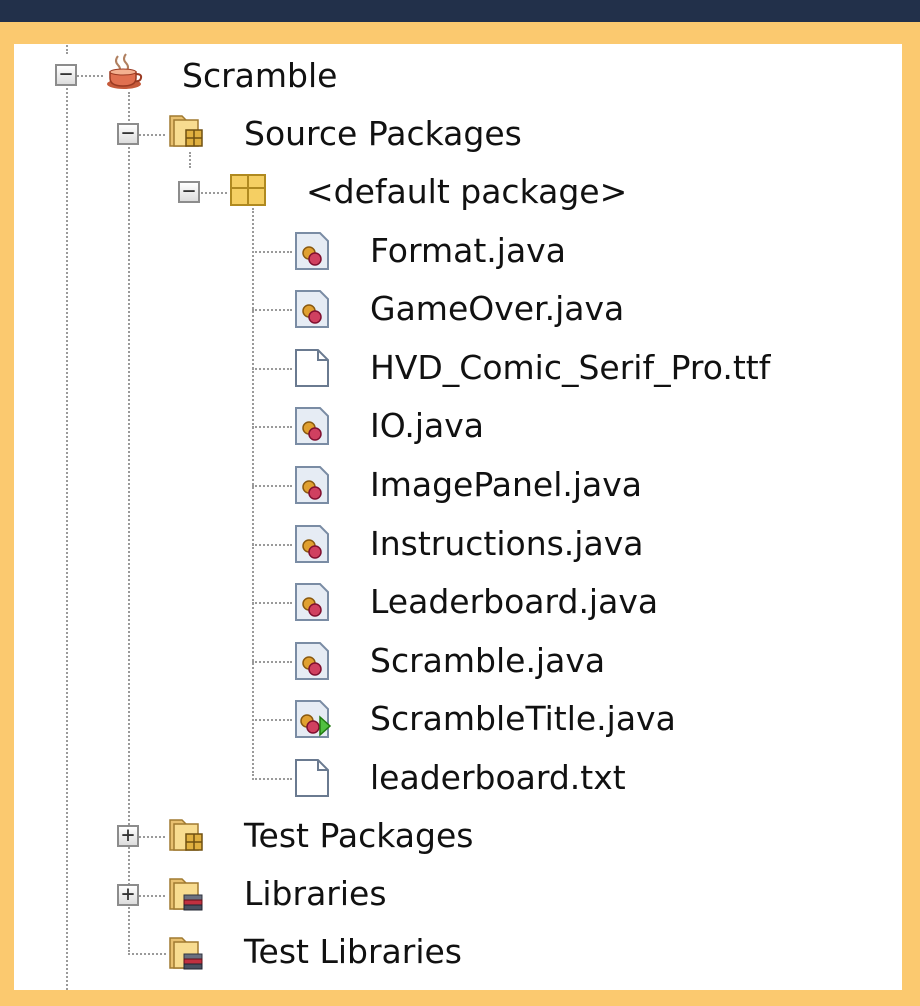 This screenshot has height=1006, width=920. I want to click on tree-node-label: HVD_Comic_Serif_Pro.ttf, so click(570, 367).